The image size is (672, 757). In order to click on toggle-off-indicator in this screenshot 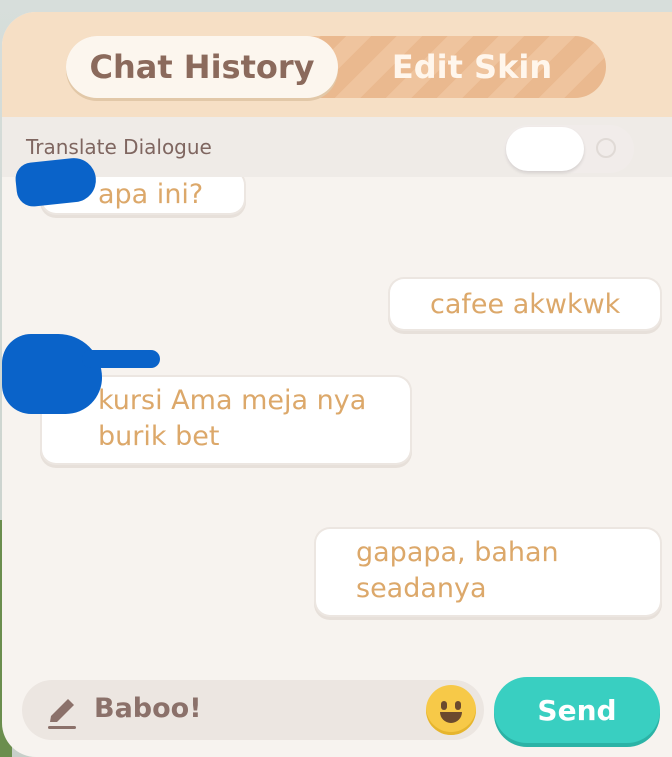, I will do `click(606, 148)`.